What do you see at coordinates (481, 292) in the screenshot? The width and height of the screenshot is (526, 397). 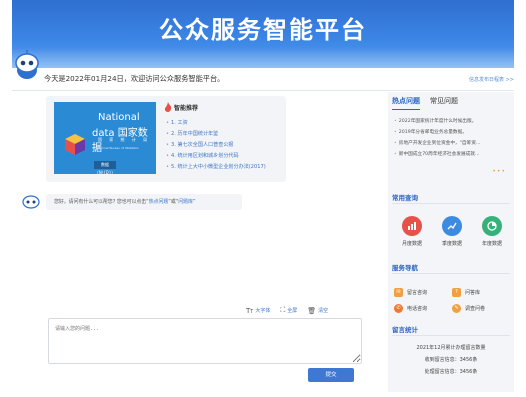 I see `qa-library-link: ? 问答库` at bounding box center [481, 292].